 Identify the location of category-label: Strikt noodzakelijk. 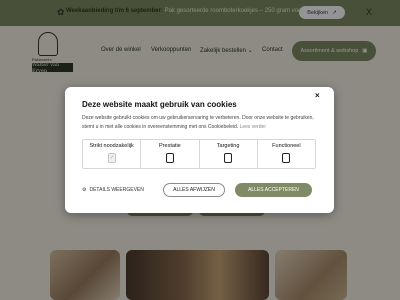
(111, 146).